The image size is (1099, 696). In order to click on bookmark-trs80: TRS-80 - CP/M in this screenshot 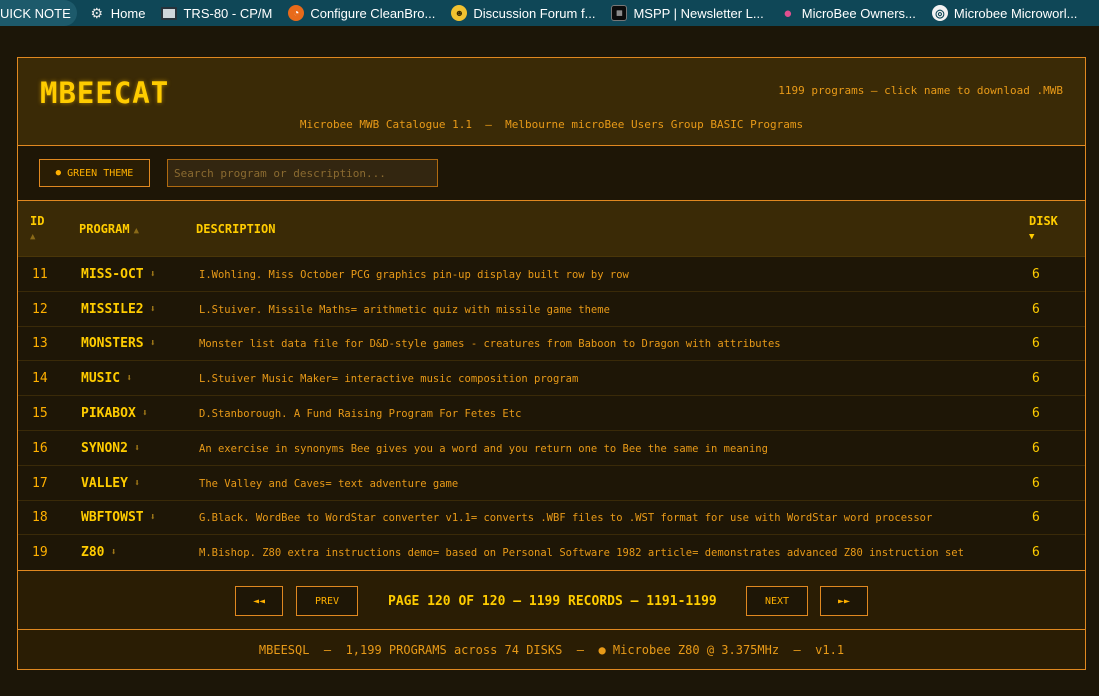, I will do `click(216, 13)`.